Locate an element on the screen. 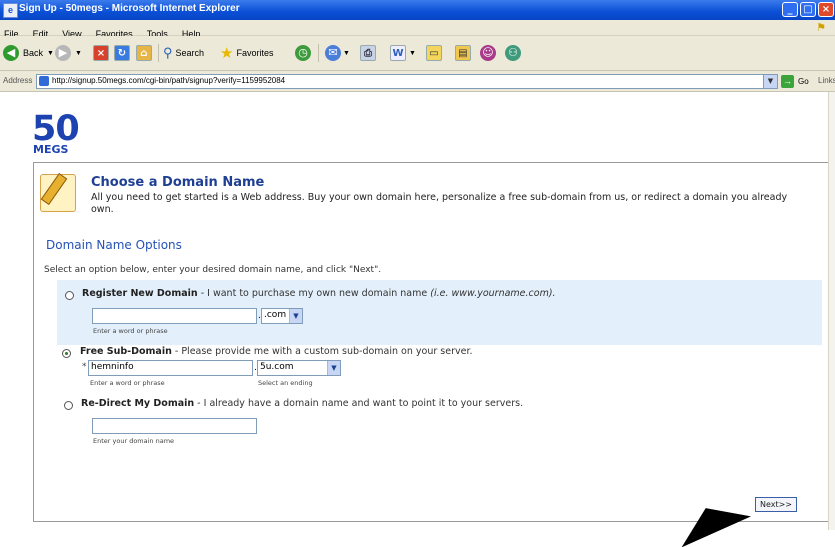 The image size is (835, 547). mail-button: ✉ ▼ is located at coordinates (337, 53).